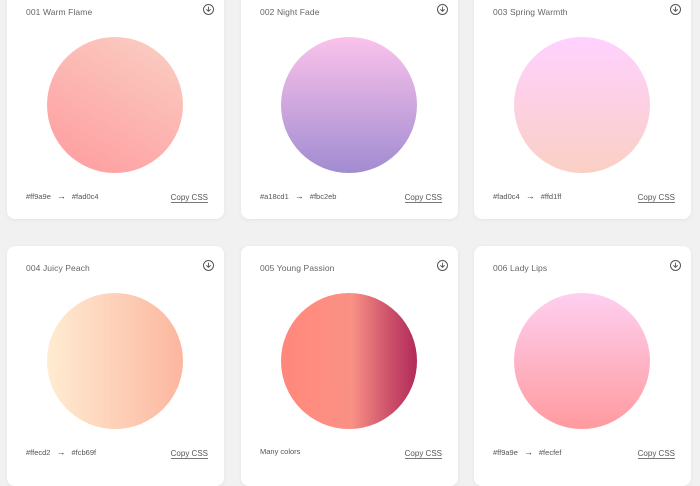 This screenshot has height=486, width=700. What do you see at coordinates (85, 196) in the screenshot?
I see `color-to: #fad0c4` at bounding box center [85, 196].